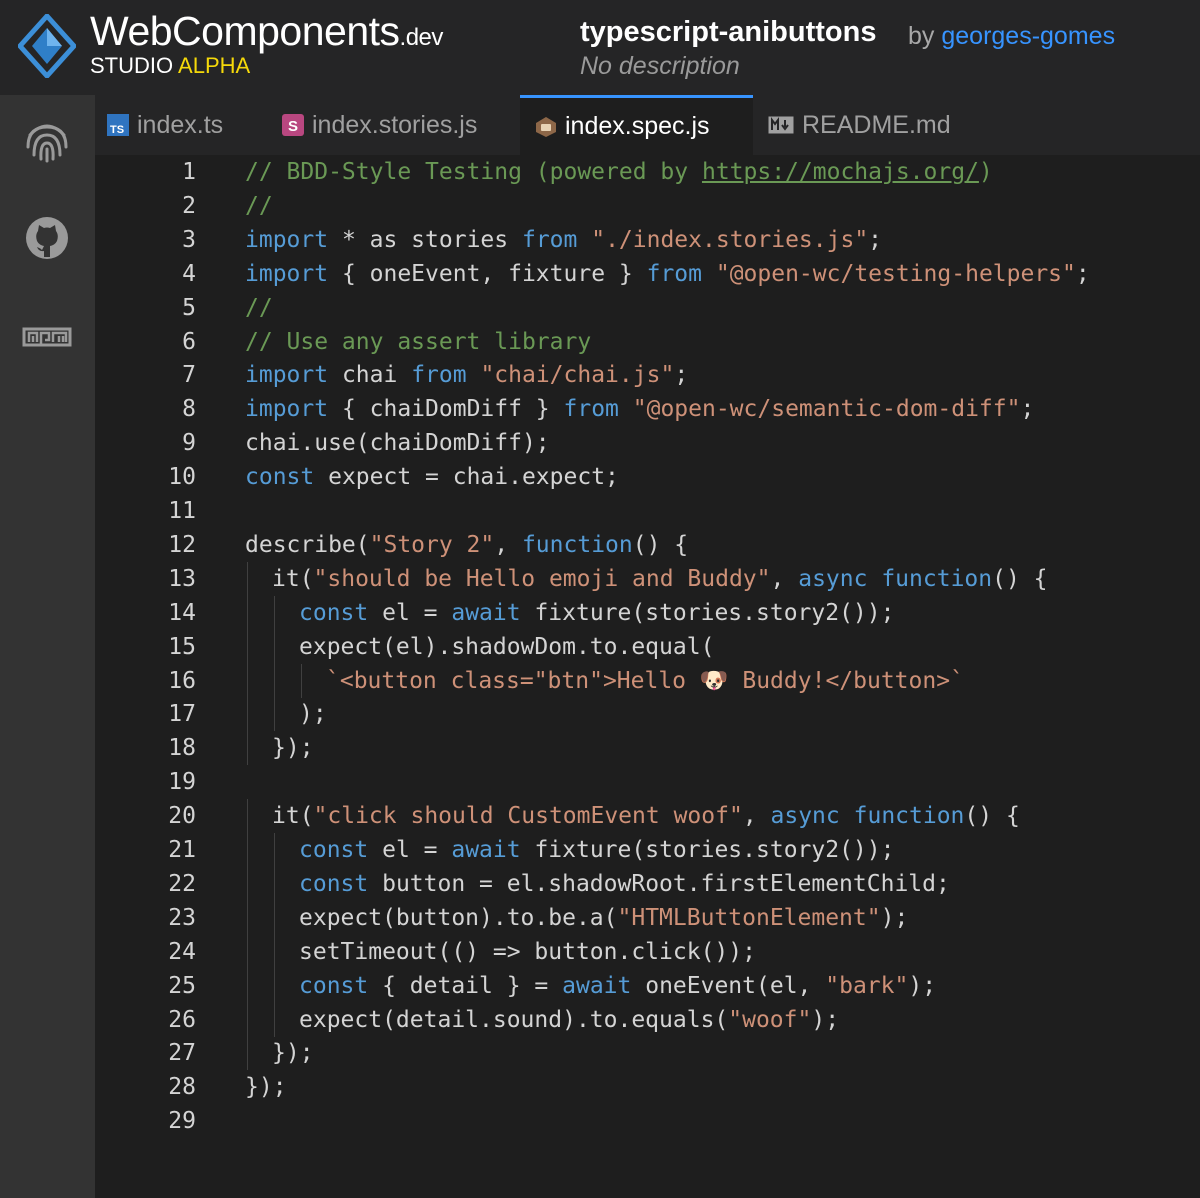 This screenshot has width=1200, height=1198. What do you see at coordinates (182, 816) in the screenshot?
I see `line-number: 20` at bounding box center [182, 816].